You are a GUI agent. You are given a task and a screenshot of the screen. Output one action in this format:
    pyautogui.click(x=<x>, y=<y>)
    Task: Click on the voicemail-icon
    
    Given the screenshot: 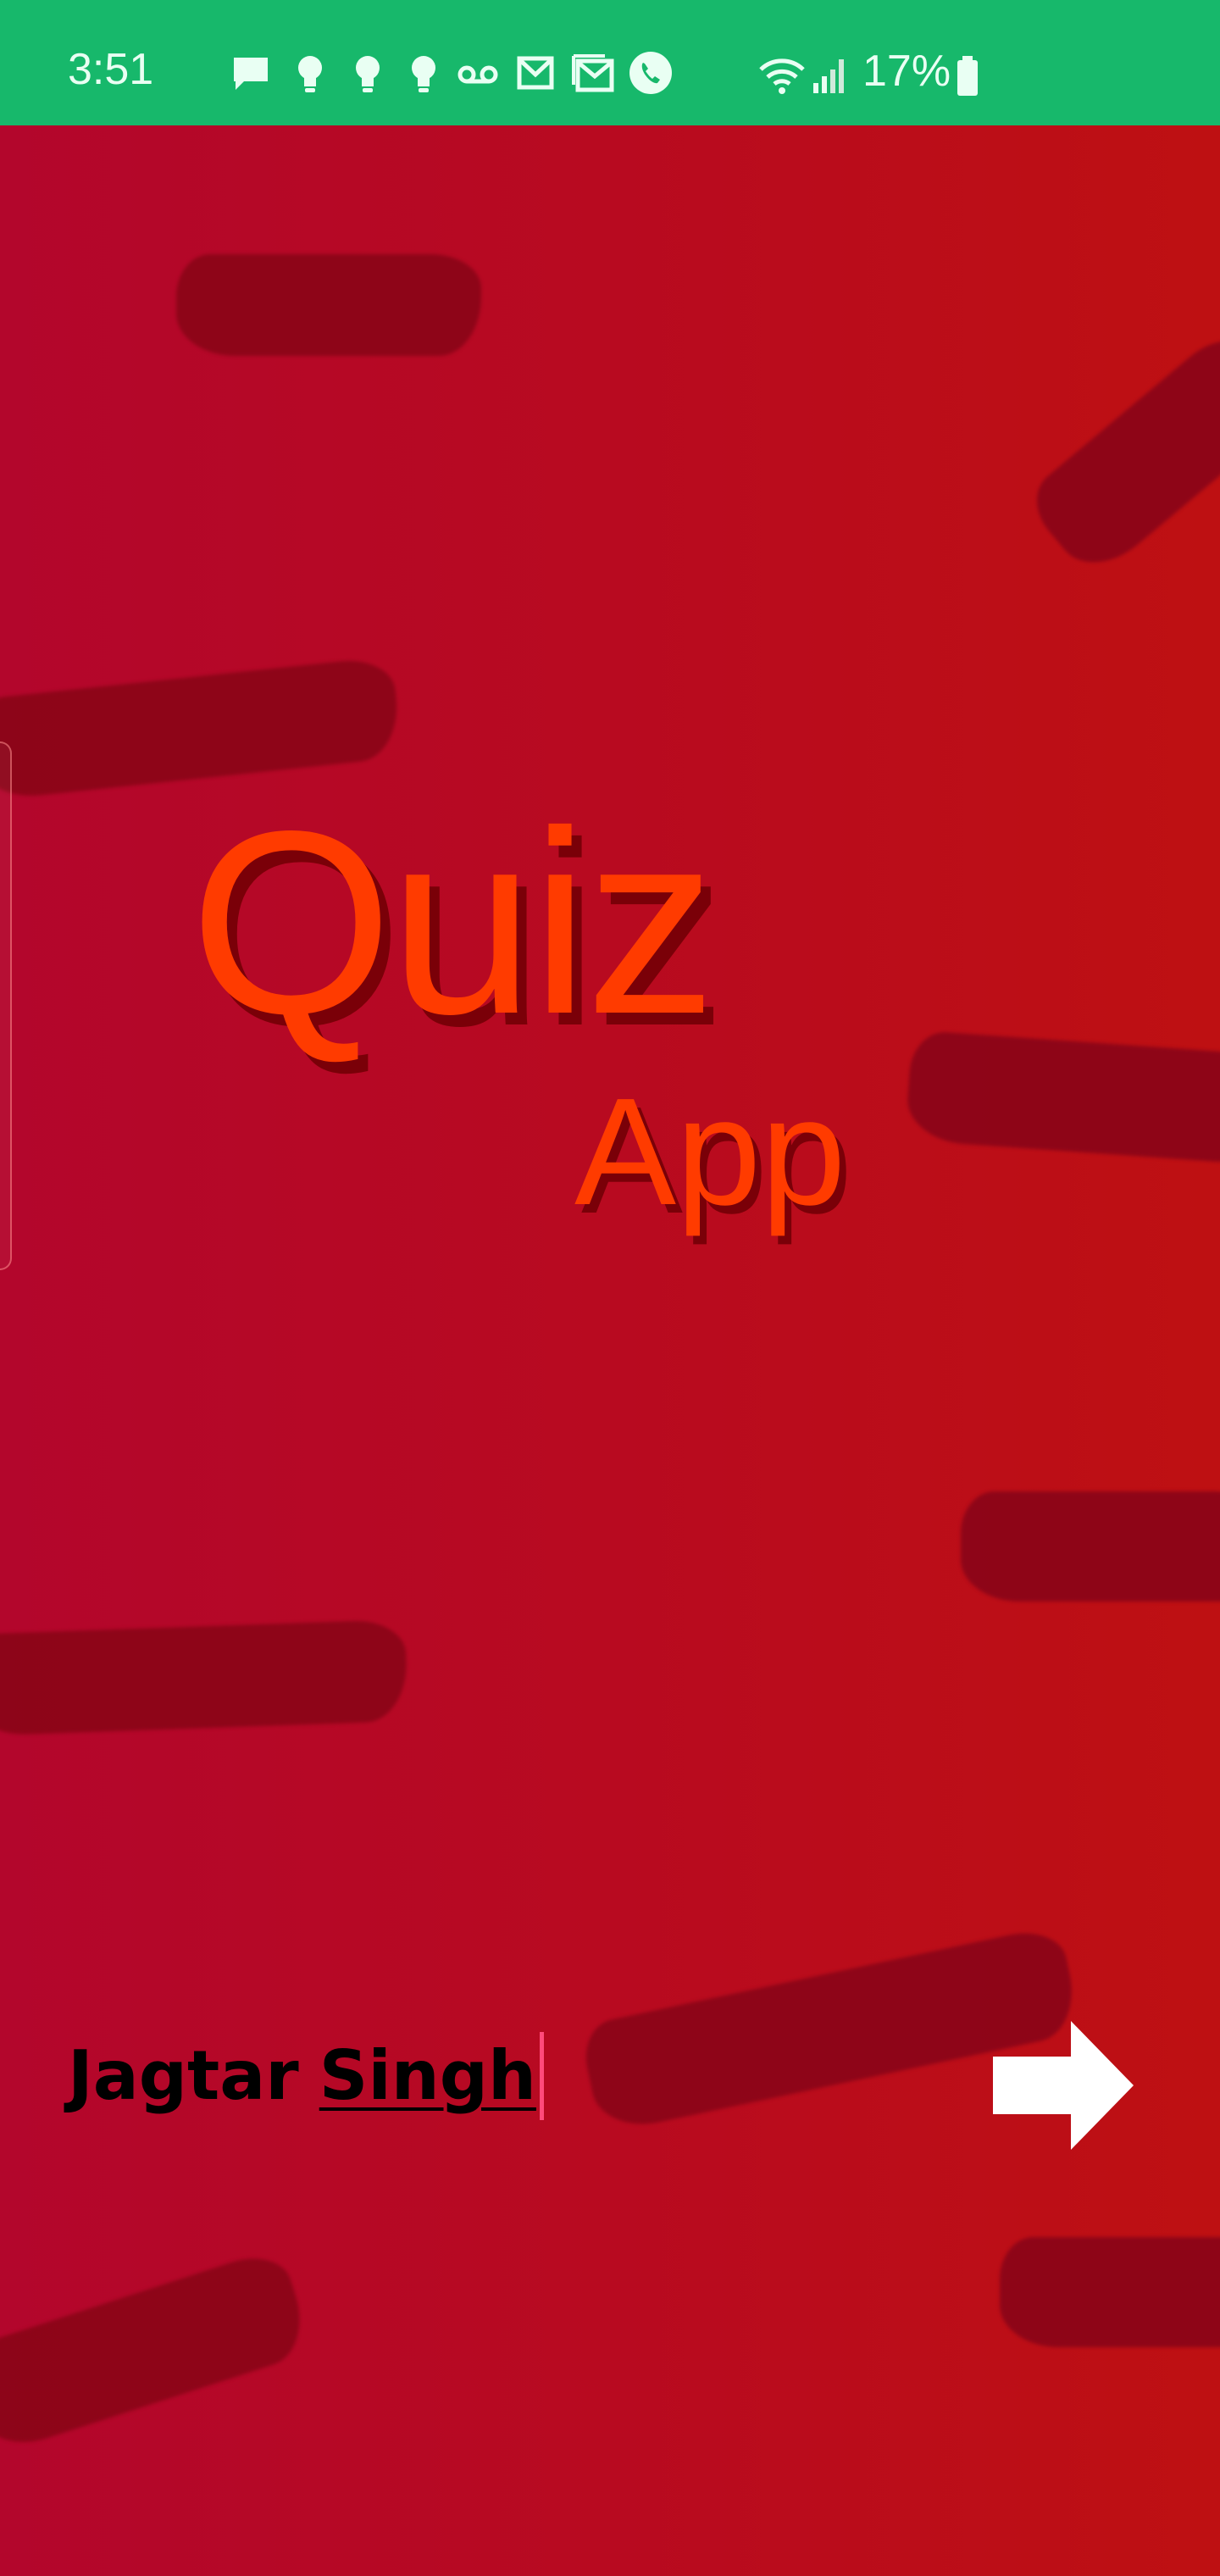 What is the action you would take?
    pyautogui.click(x=478, y=74)
    